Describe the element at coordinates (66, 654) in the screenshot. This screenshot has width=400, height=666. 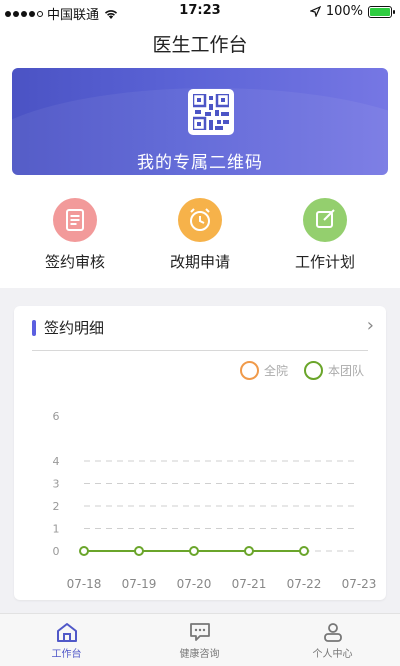
I see `tab-label: 工作台` at that location.